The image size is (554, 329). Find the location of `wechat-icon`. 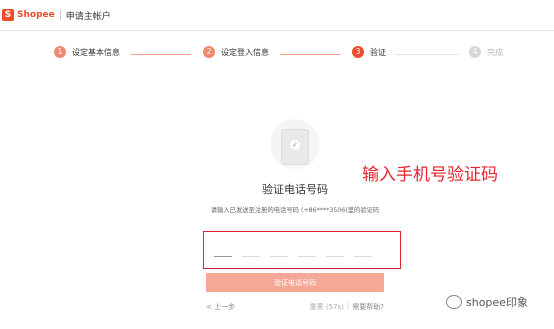

wechat-icon is located at coordinates (454, 302).